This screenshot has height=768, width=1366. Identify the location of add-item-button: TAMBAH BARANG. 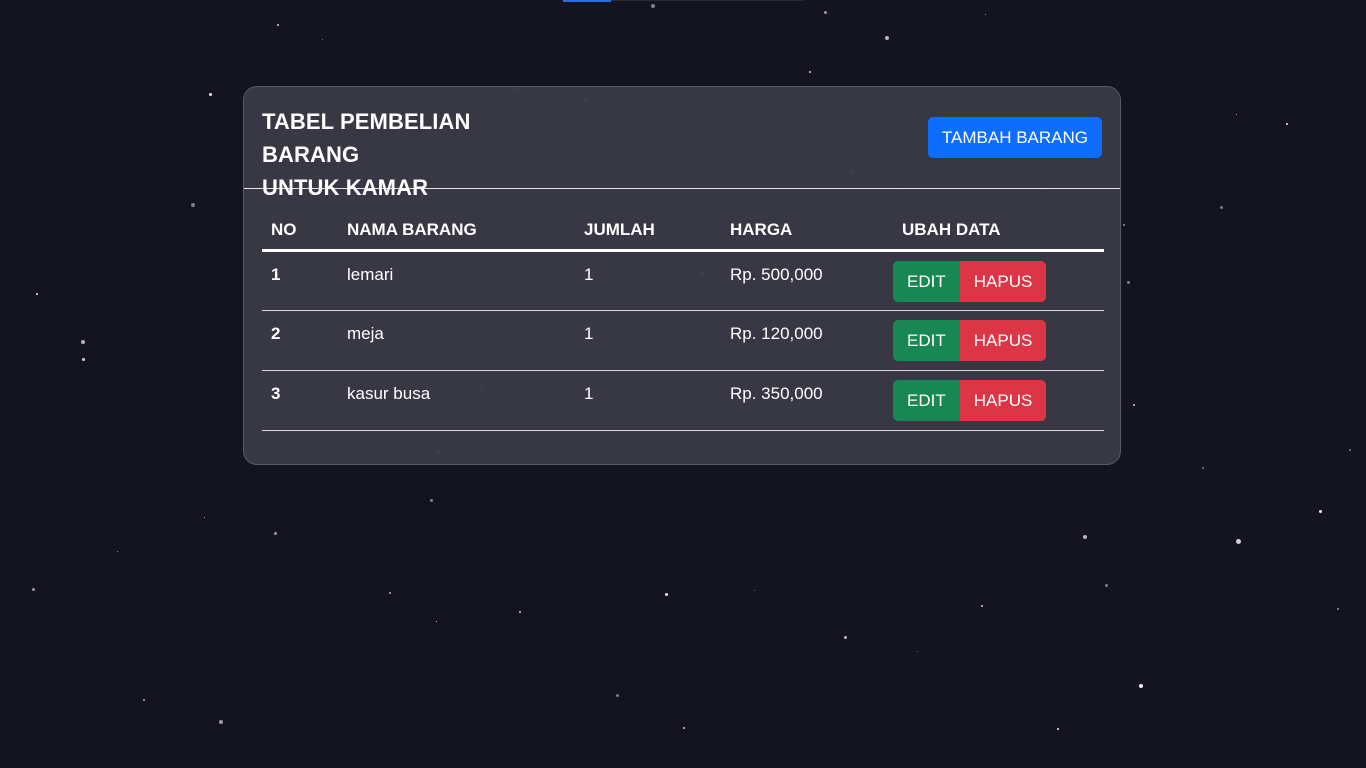
(1014, 137).